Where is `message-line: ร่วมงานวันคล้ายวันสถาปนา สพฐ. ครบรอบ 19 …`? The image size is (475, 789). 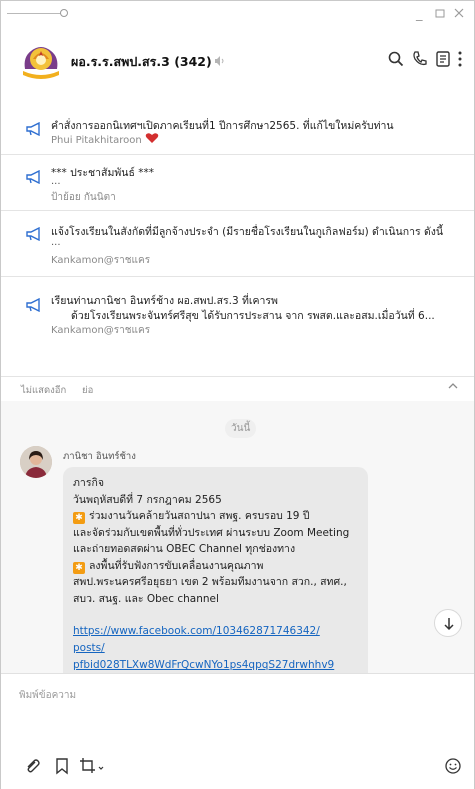
message-line: ร่วมงานวันคล้ายวันสถาปนา สพฐ. ครบรอบ 19 … is located at coordinates (199, 516).